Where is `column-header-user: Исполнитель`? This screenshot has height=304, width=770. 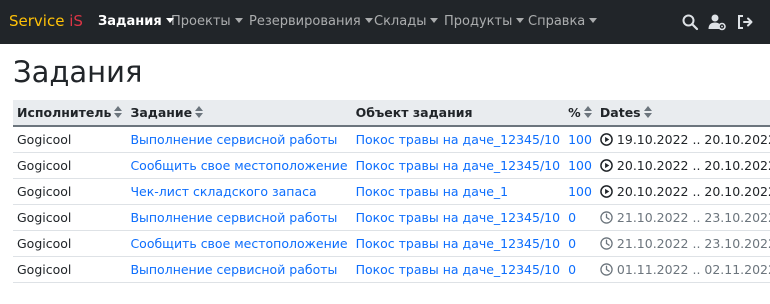 column-header-user: Исполнитель is located at coordinates (70, 113).